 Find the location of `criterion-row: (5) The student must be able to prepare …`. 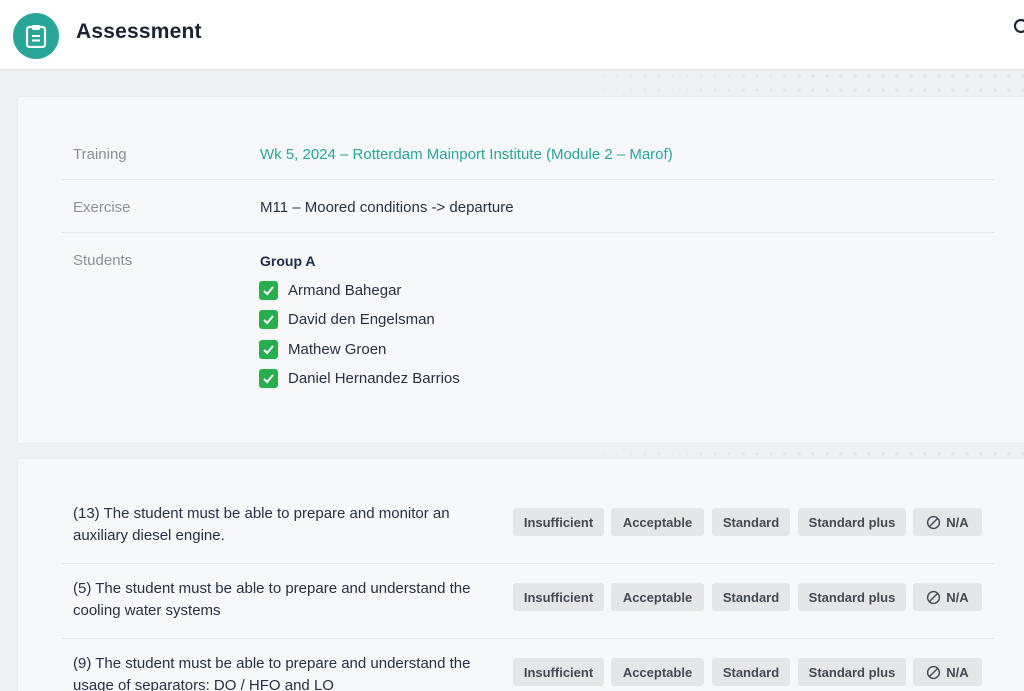

criterion-row: (5) The student must be able to prepare … is located at coordinates (528, 601).